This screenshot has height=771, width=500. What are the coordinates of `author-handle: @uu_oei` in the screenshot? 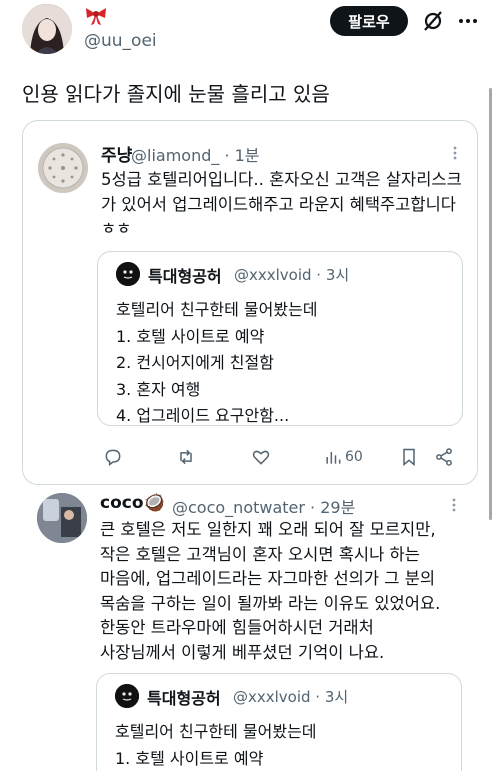 It's located at (120, 41).